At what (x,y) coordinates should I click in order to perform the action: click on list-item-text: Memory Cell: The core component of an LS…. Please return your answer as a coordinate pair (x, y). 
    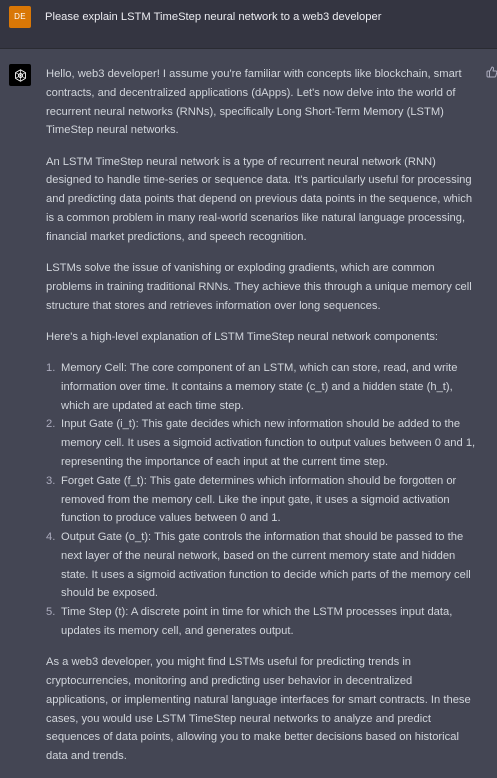
    Looking at the image, I should click on (259, 386).